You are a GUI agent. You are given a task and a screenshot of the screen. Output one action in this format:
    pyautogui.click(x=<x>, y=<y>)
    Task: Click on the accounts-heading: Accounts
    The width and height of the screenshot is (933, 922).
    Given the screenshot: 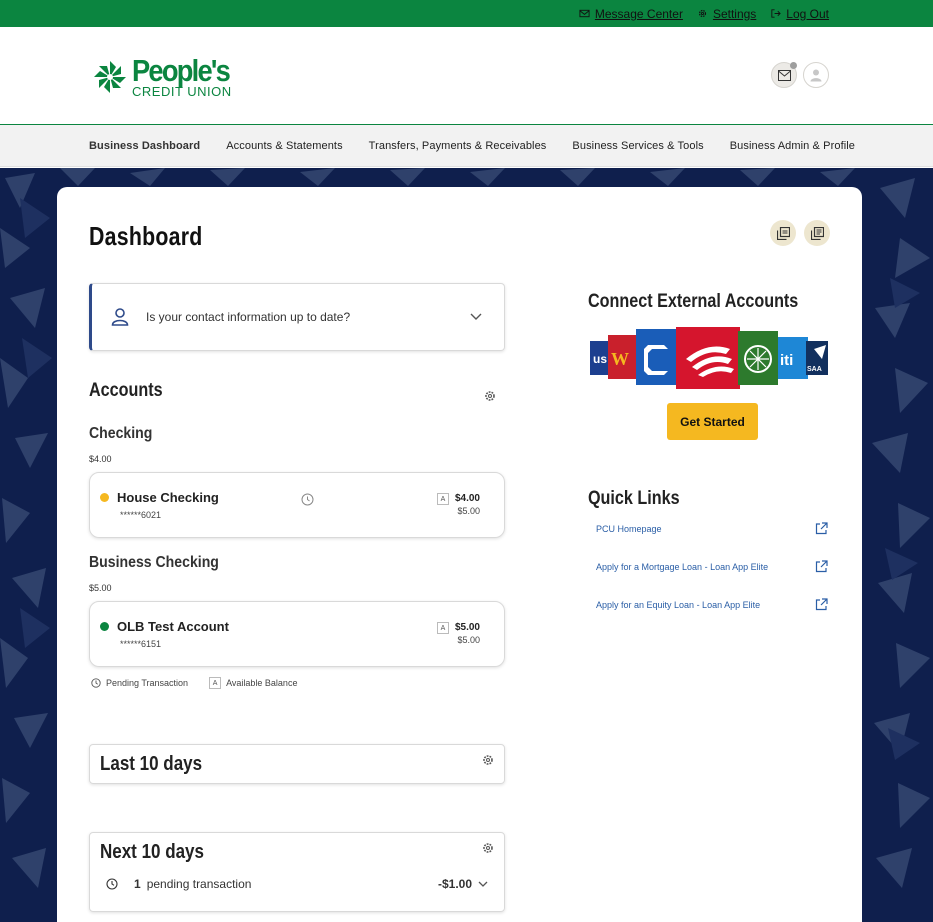 What is the action you would take?
    pyautogui.click(x=126, y=390)
    